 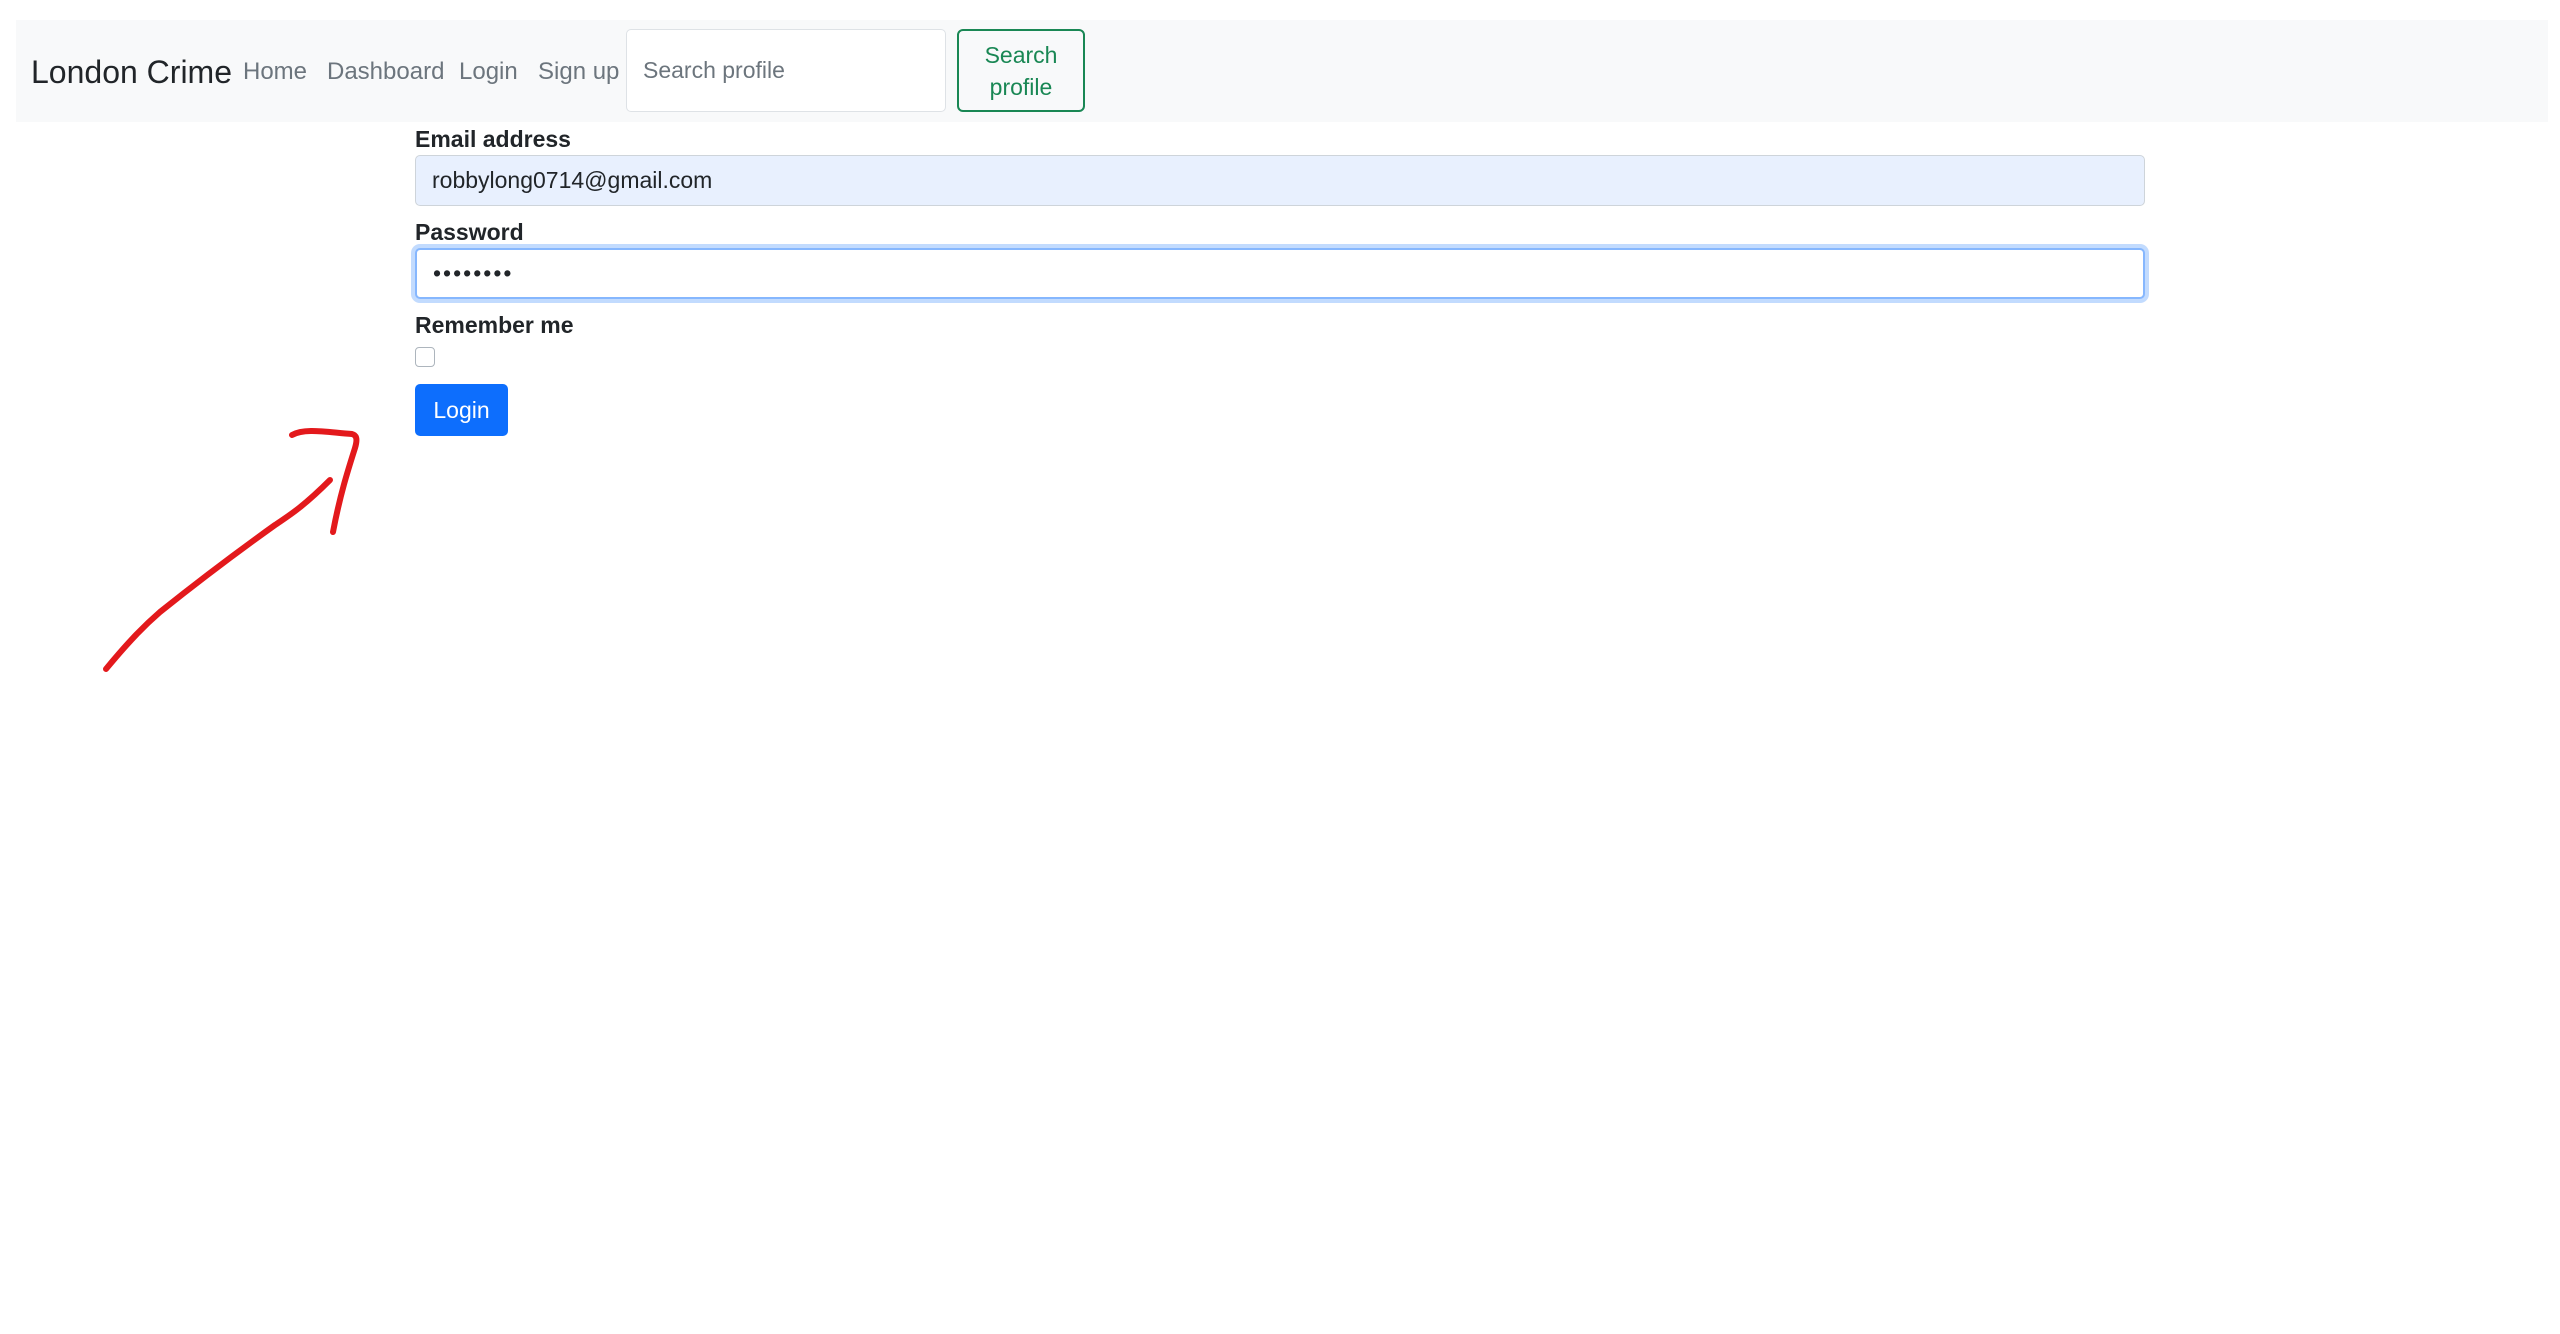 I want to click on remember-me-checkbox, so click(x=425, y=357).